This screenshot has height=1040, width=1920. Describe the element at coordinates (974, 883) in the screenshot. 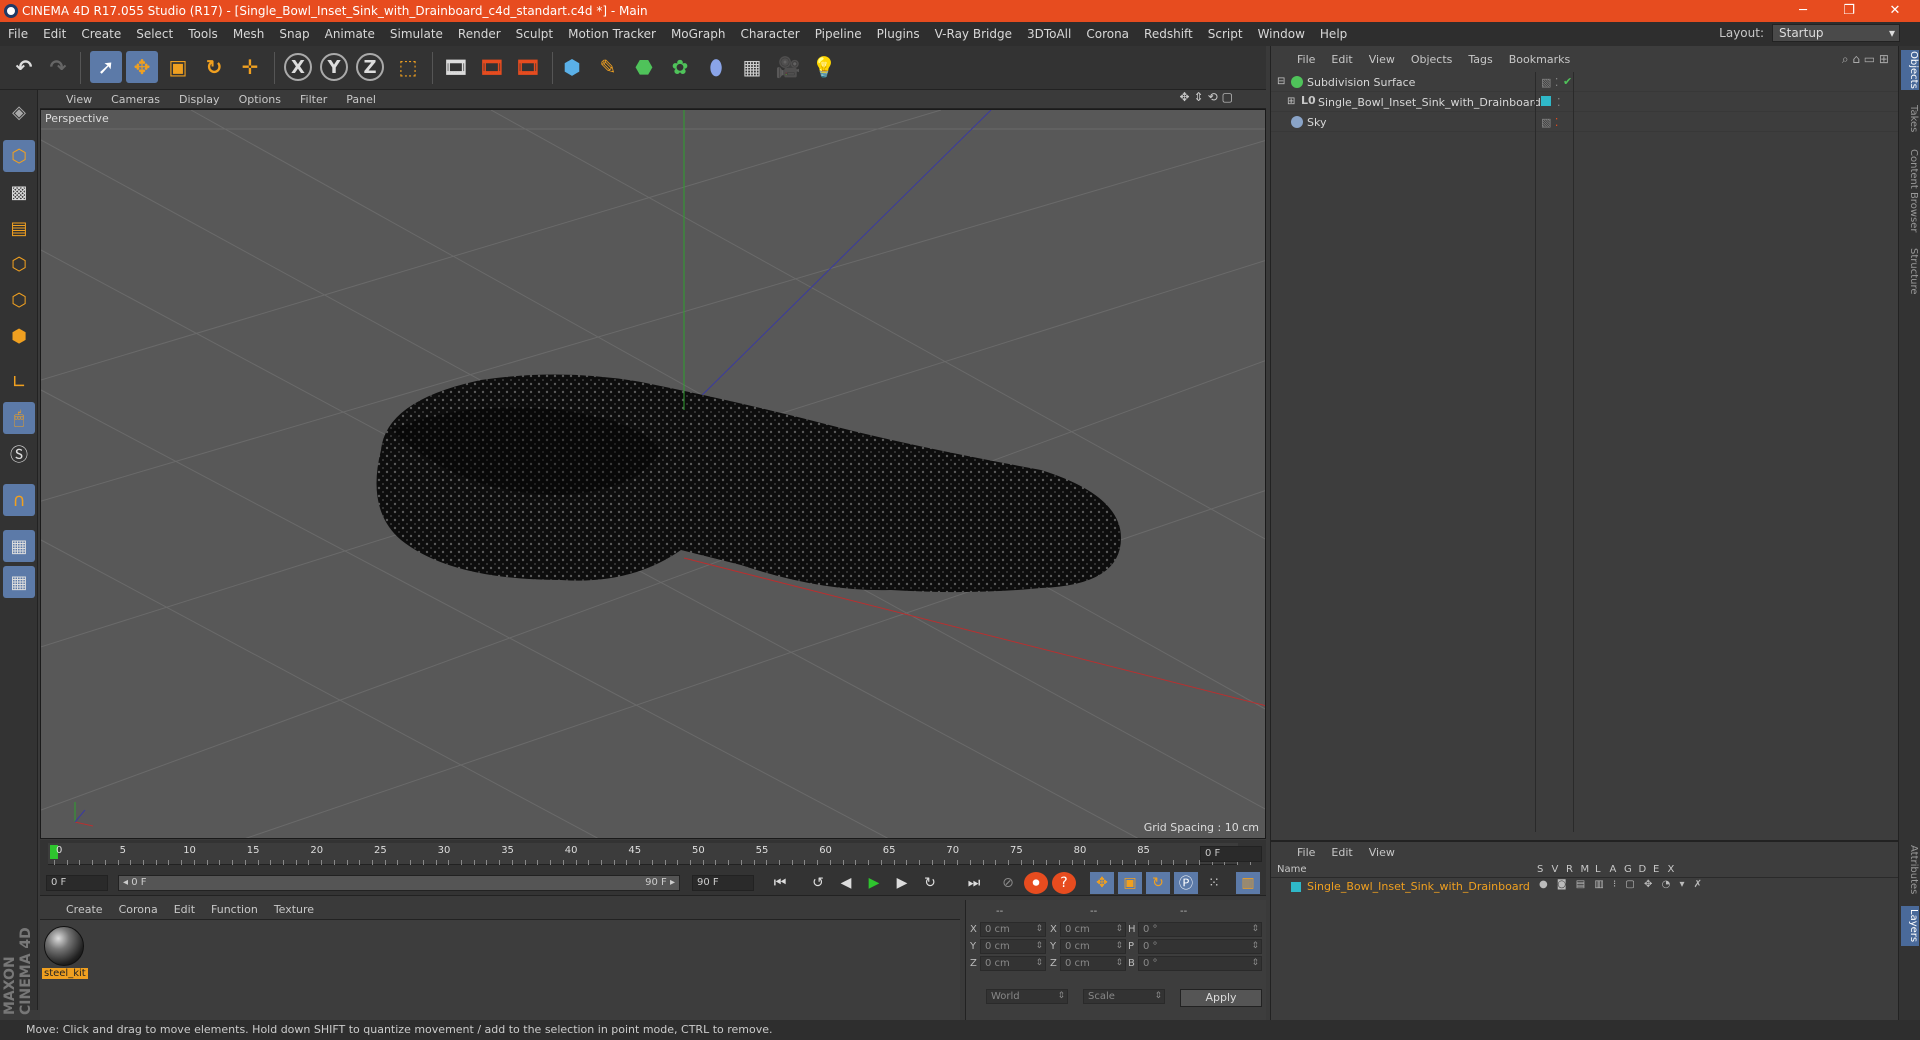

I see `goto-end-icon: ⏭` at that location.